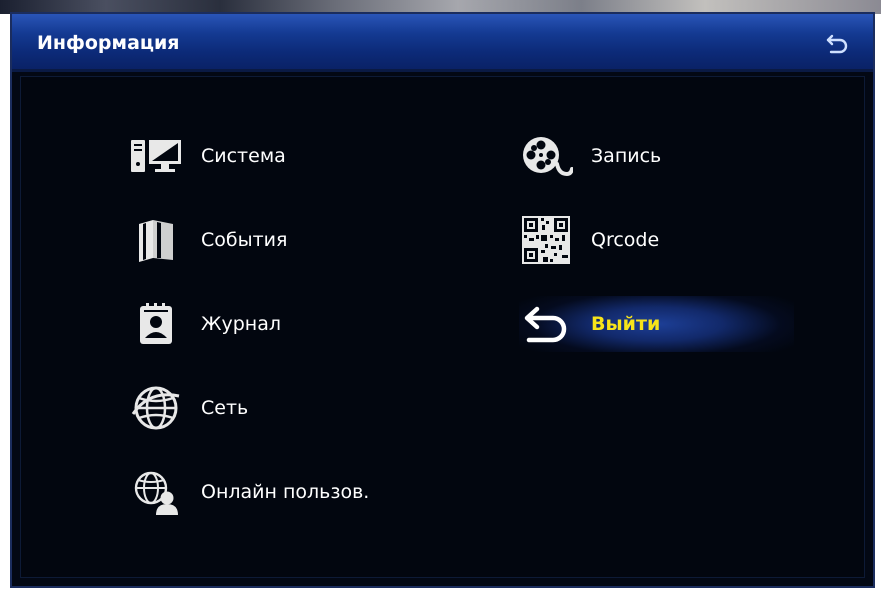 This screenshot has height=591, width=881. Describe the element at coordinates (442, 43) in the screenshot. I see `title-bar: Информация` at that location.